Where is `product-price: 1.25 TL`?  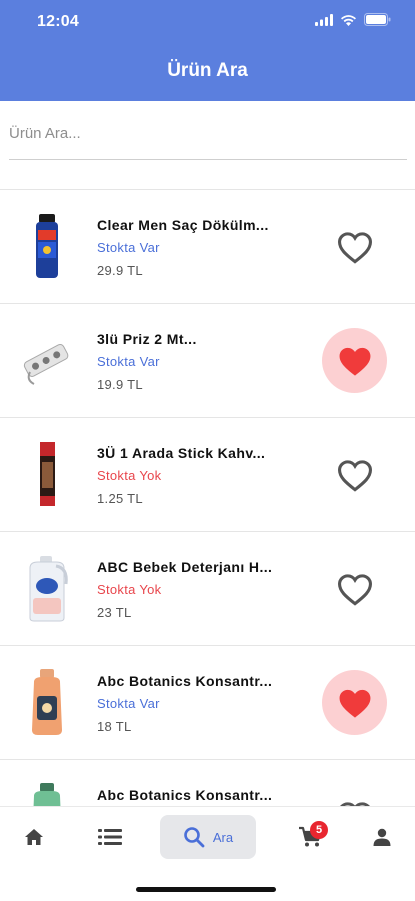
product-price: 1.25 TL is located at coordinates (120, 498).